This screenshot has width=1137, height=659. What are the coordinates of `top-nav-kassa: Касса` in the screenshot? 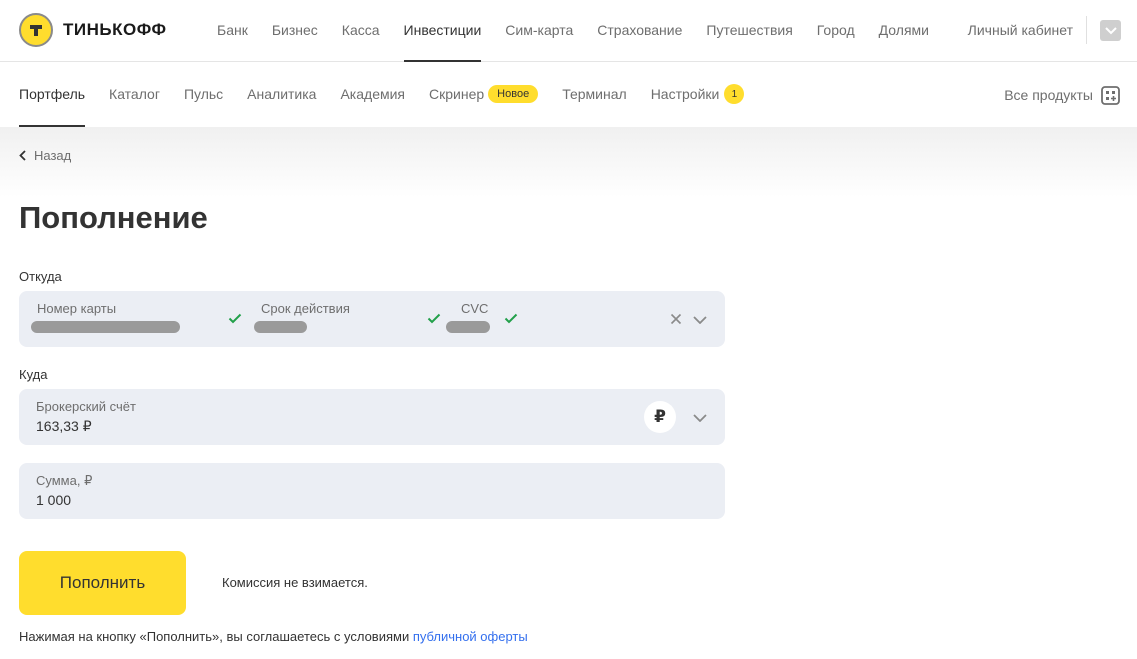 It's located at (361, 31).